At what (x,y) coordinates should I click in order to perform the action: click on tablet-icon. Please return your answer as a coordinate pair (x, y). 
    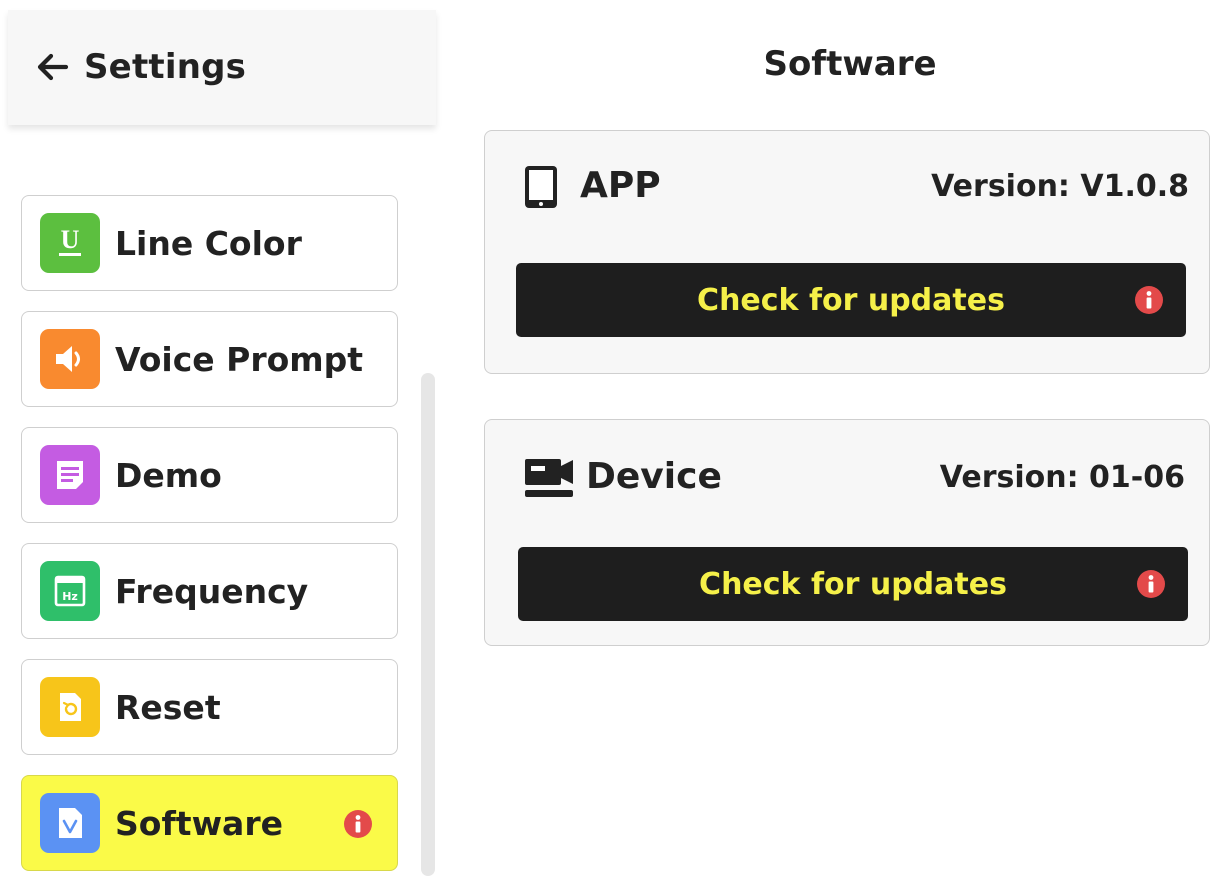
    Looking at the image, I should click on (541, 187).